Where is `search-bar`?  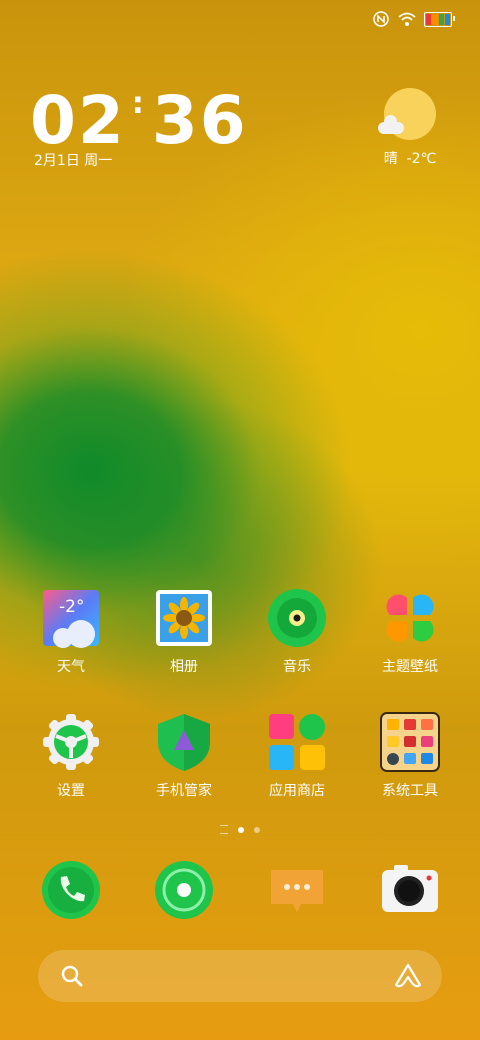
search-bar is located at coordinates (240, 976).